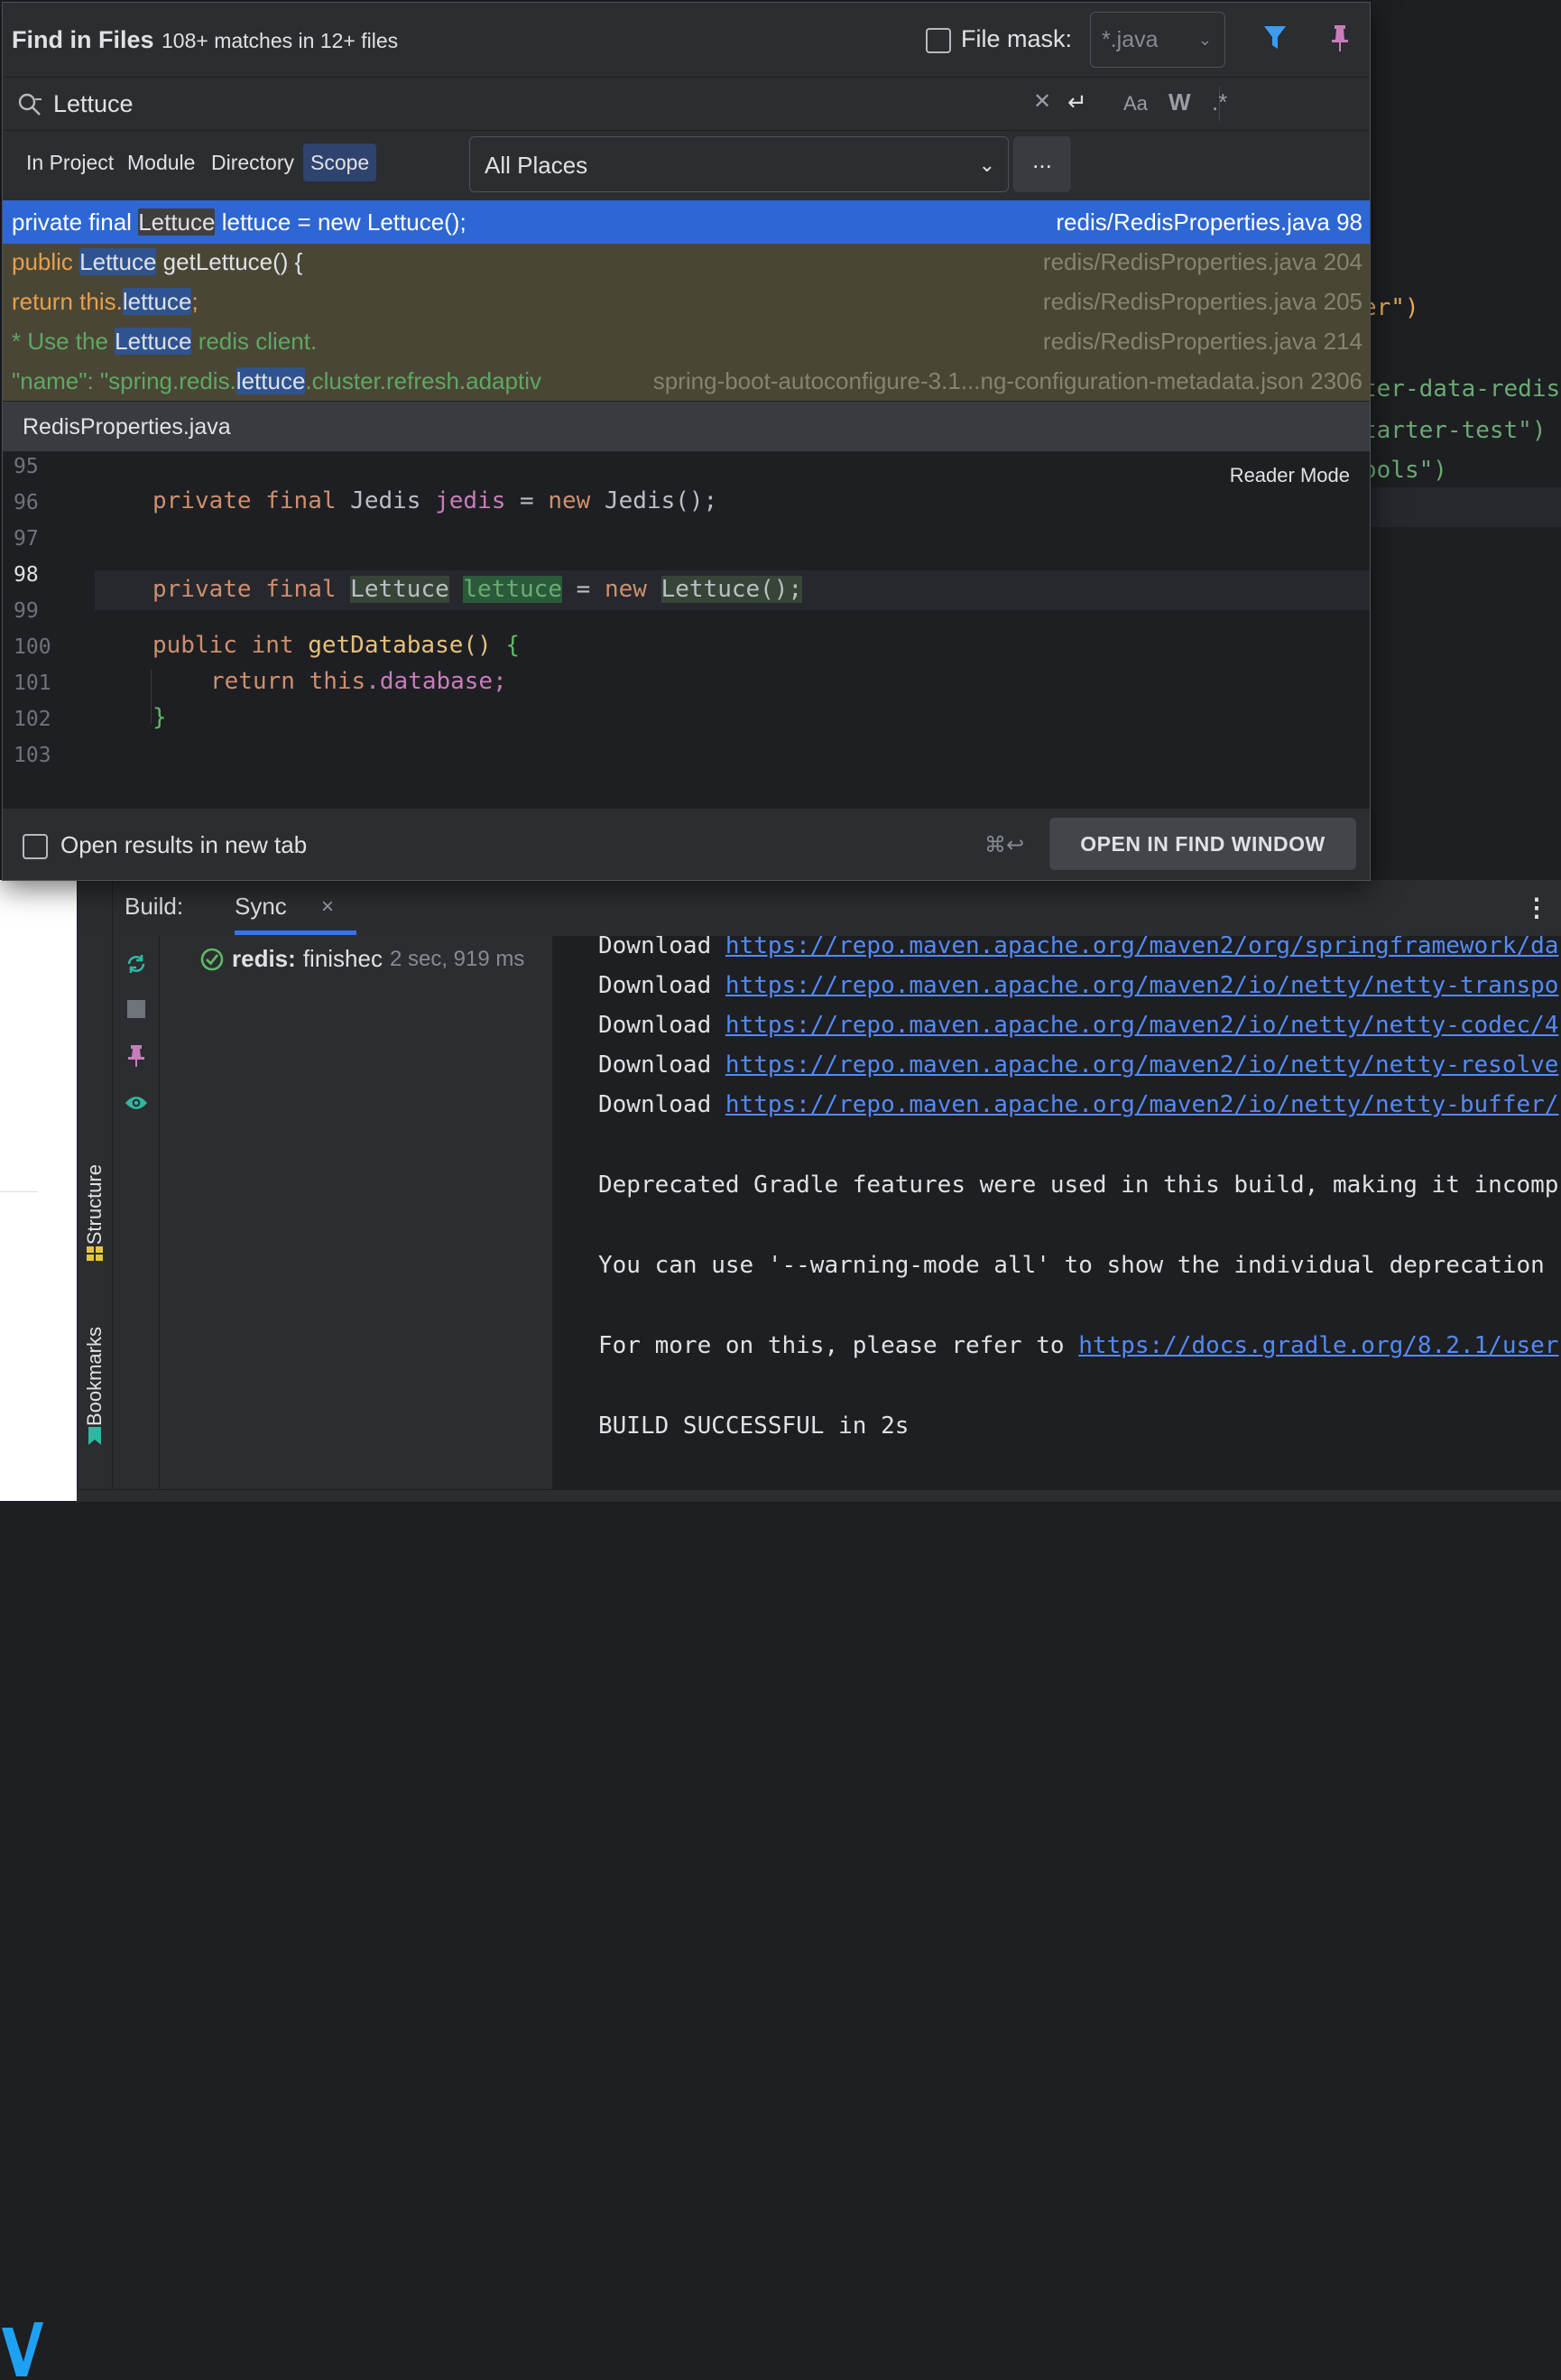 The height and width of the screenshot is (2380, 1561). I want to click on open-in-find-window-button: OPEN IN FIND WINDOW, so click(1202, 844).